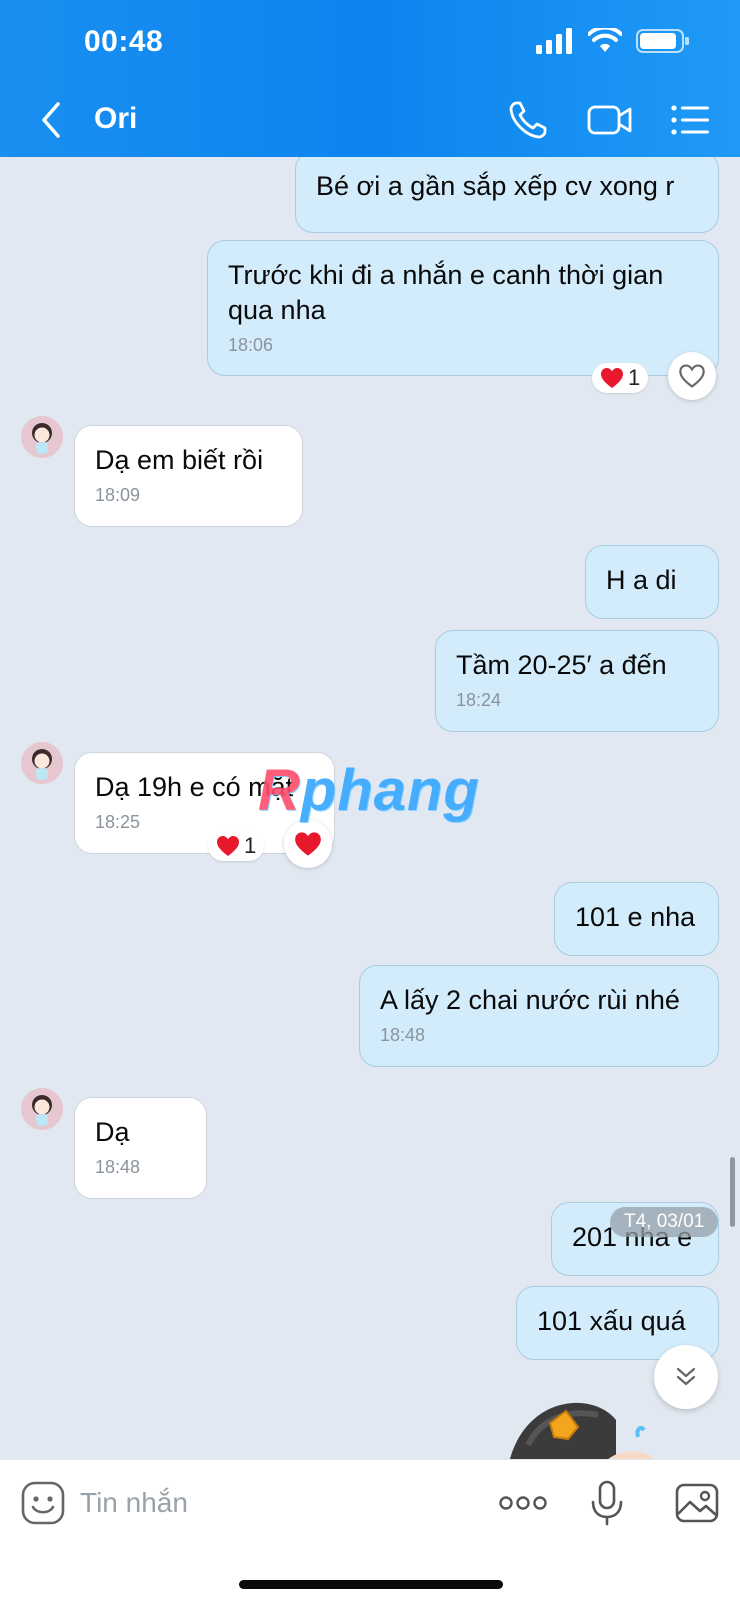 Image resolution: width=740 pixels, height=1600 pixels. What do you see at coordinates (251, 345) in the screenshot?
I see `message-time: 18:06` at bounding box center [251, 345].